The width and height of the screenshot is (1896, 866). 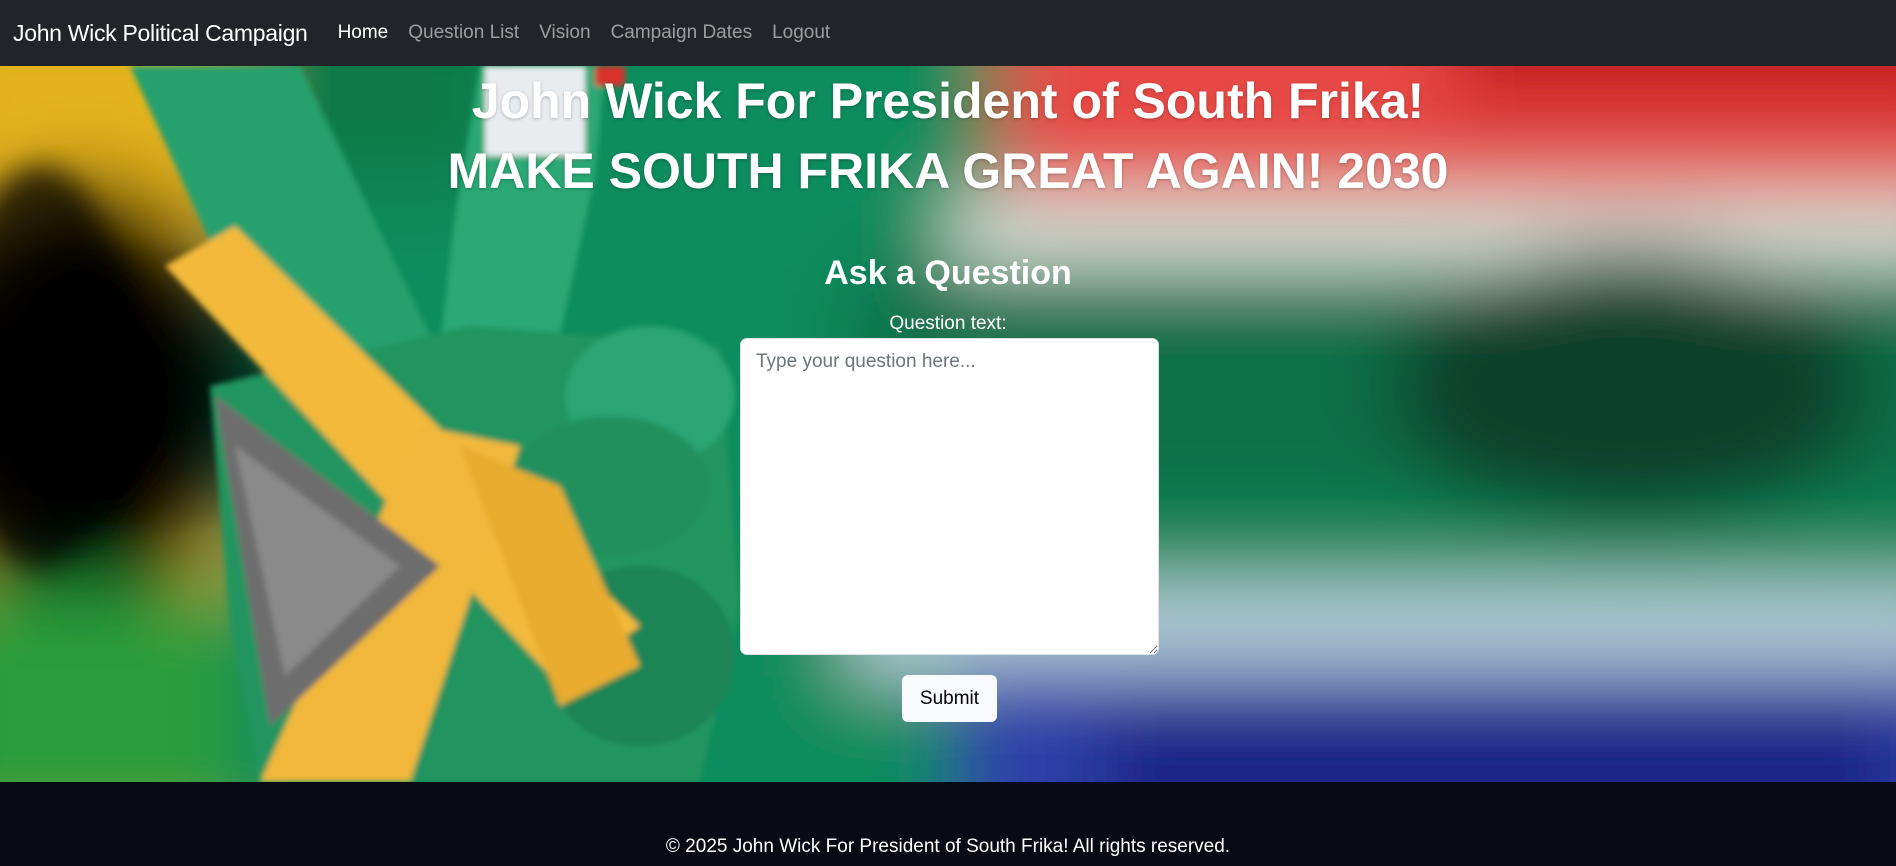 What do you see at coordinates (363, 33) in the screenshot?
I see `nav-link-home: Home` at bounding box center [363, 33].